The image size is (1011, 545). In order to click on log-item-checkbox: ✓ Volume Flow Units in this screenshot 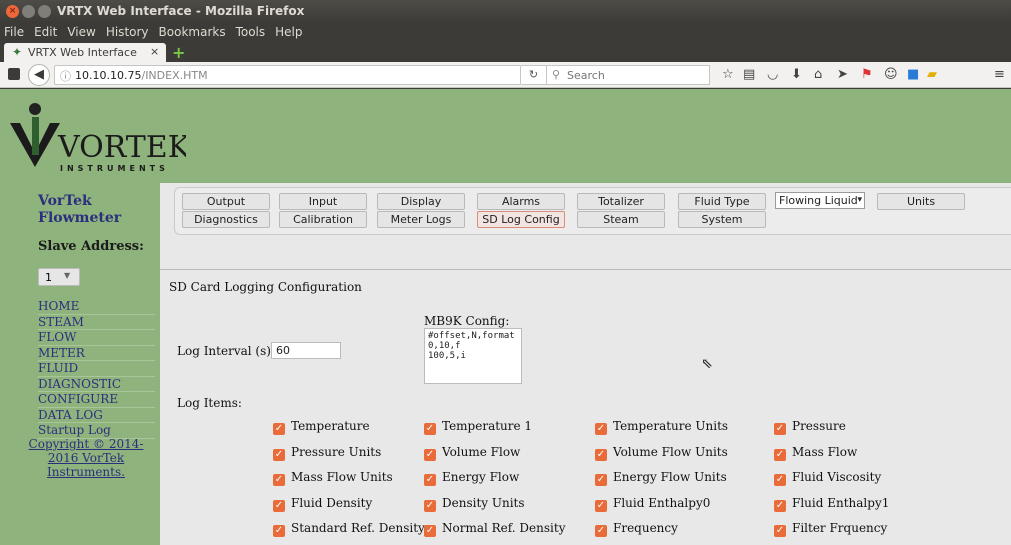, I will do `click(661, 453)`.